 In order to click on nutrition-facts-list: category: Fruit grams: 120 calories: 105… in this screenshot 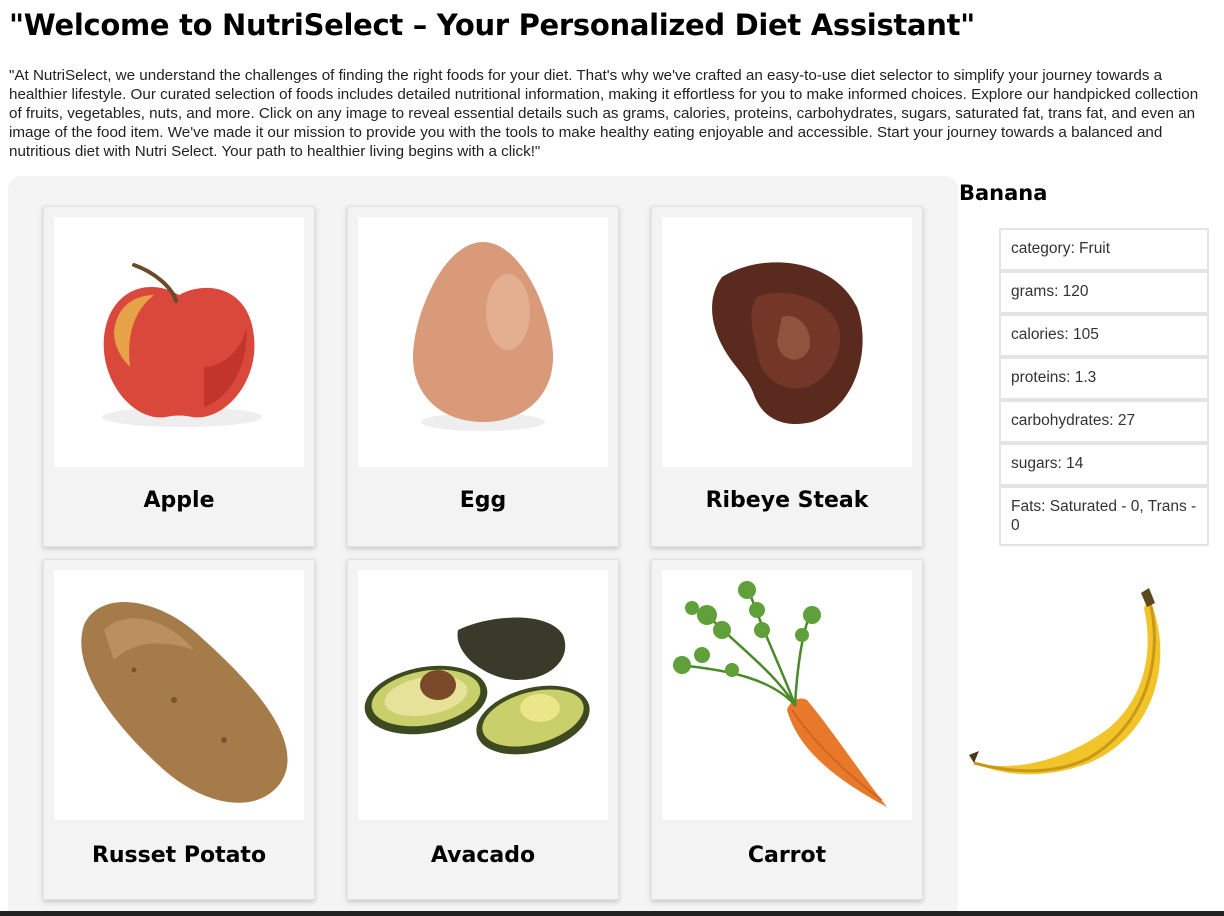, I will do `click(1104, 387)`.